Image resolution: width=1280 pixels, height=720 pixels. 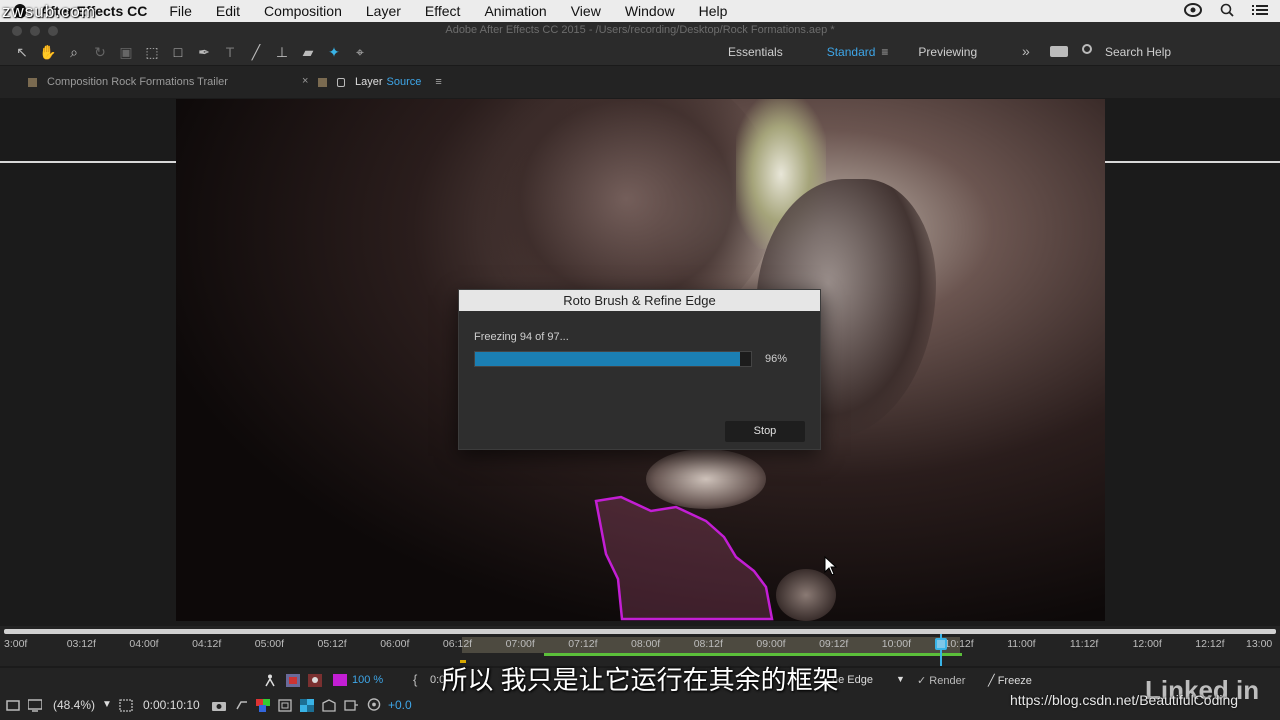 I want to click on time-ruler-tick: 03:12f, so click(x=81, y=644).